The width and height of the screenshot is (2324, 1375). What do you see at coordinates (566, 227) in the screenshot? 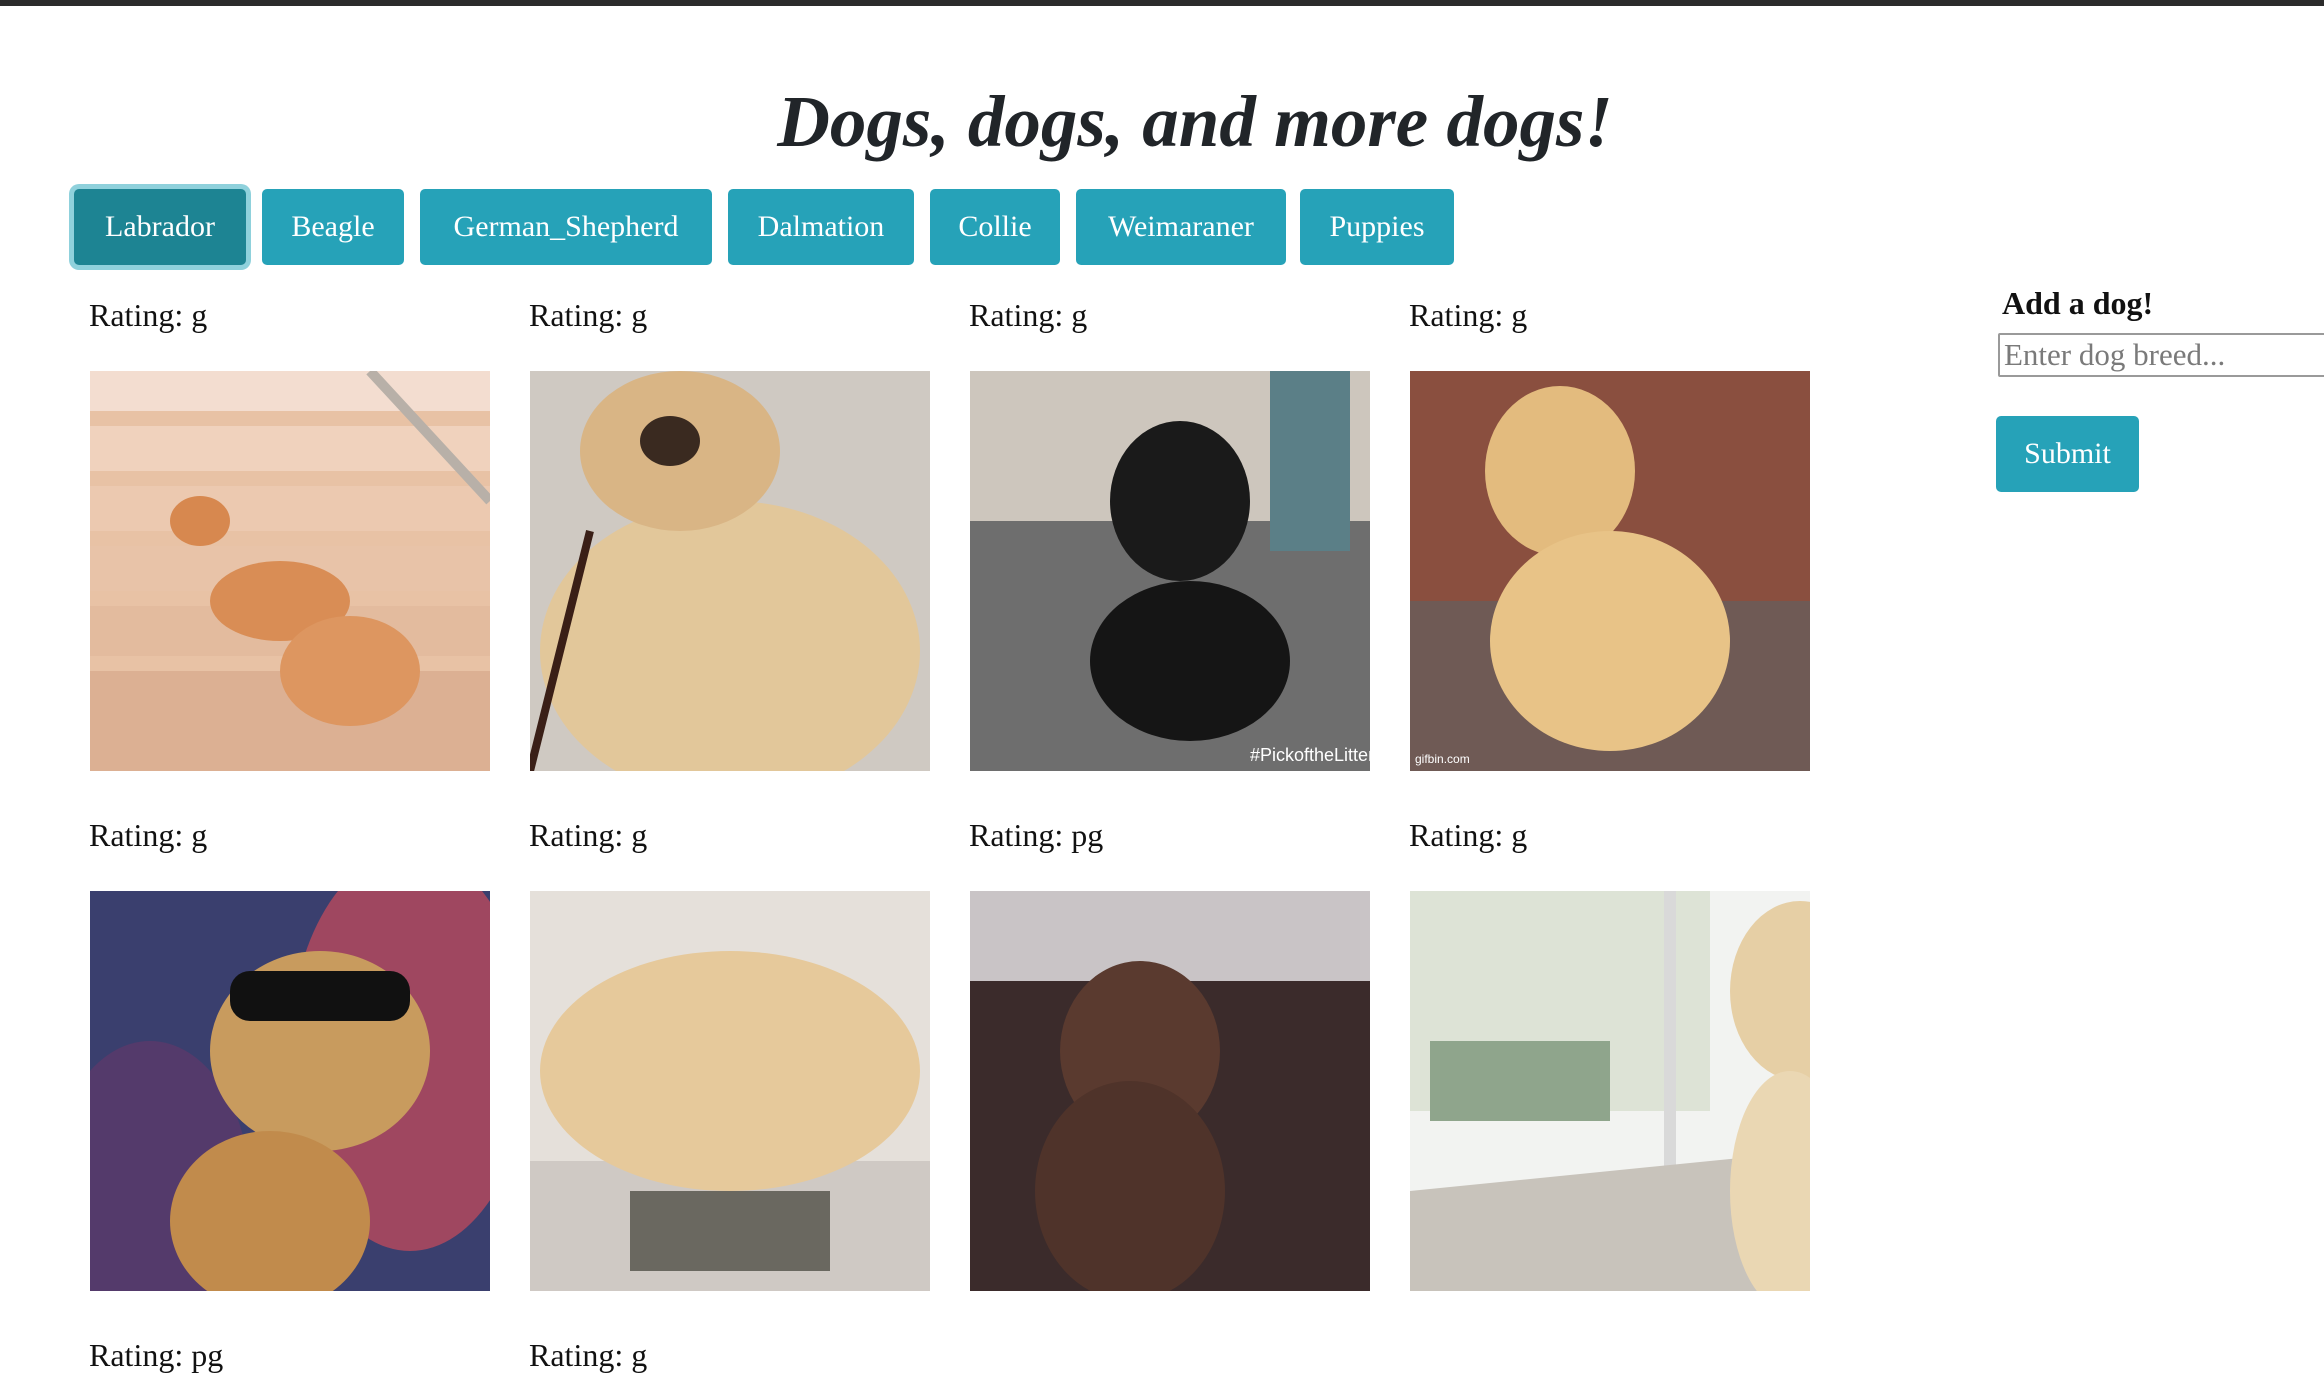
I see `breed-button-german-shepherd: German_Shepherd` at bounding box center [566, 227].